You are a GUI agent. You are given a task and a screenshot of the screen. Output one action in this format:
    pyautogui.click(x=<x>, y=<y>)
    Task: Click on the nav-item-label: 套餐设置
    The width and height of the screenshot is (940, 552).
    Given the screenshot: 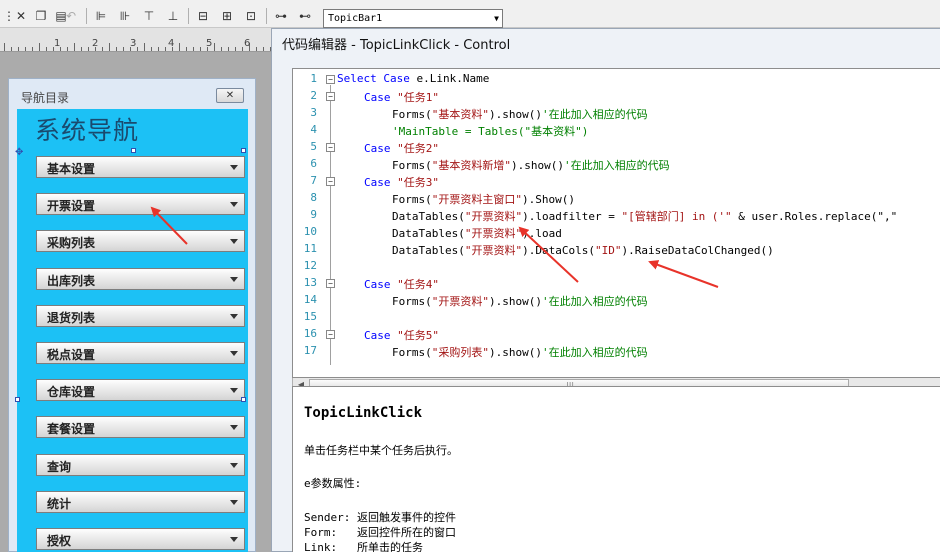 What is the action you would take?
    pyautogui.click(x=71, y=429)
    